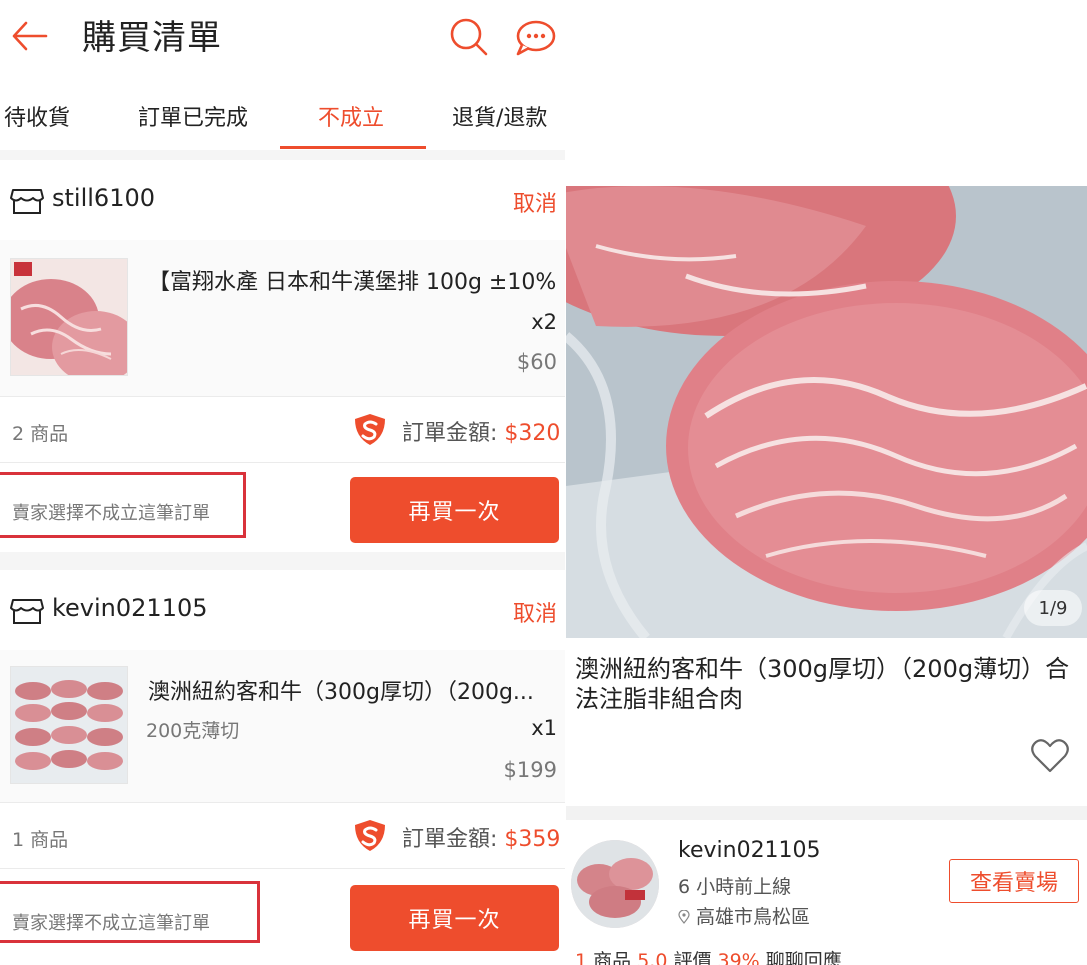 Image resolution: width=1087 pixels, height=965 pixels. What do you see at coordinates (536, 362) in the screenshot?
I see `product-price: $60` at bounding box center [536, 362].